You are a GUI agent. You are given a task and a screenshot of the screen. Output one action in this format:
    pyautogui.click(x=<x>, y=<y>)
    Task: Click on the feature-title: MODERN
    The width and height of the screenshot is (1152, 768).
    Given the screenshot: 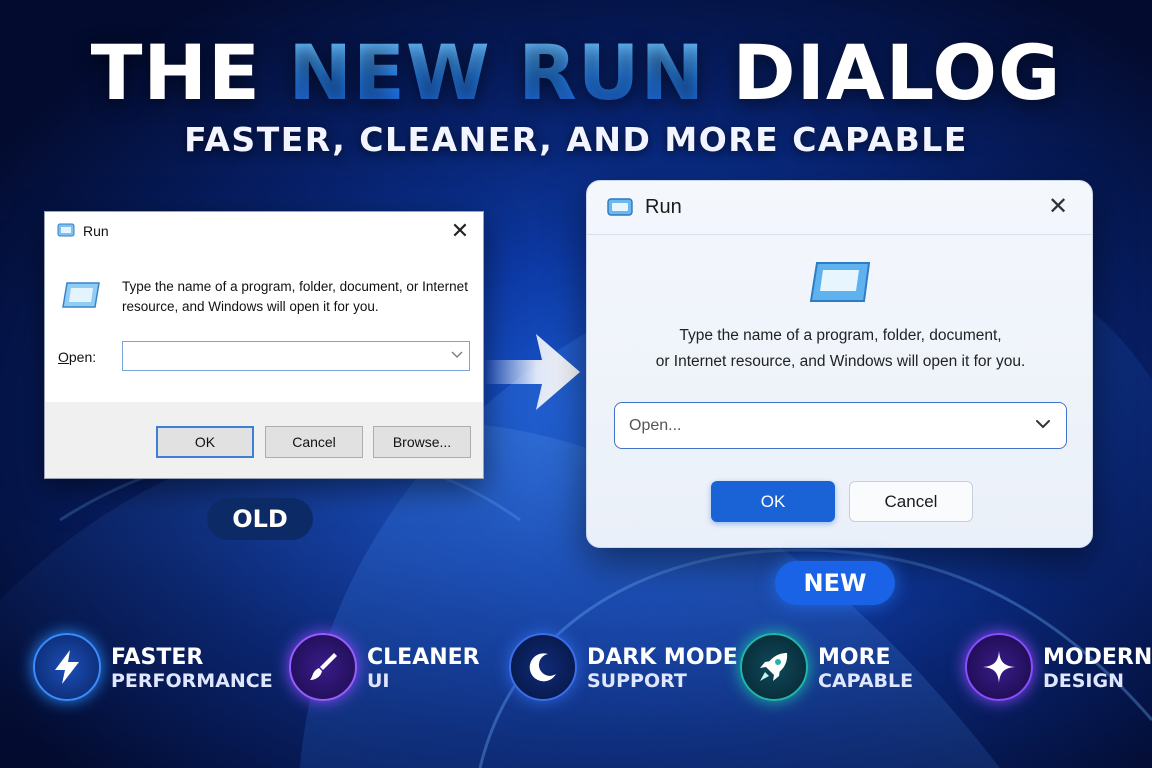 What is the action you would take?
    pyautogui.click(x=1097, y=657)
    